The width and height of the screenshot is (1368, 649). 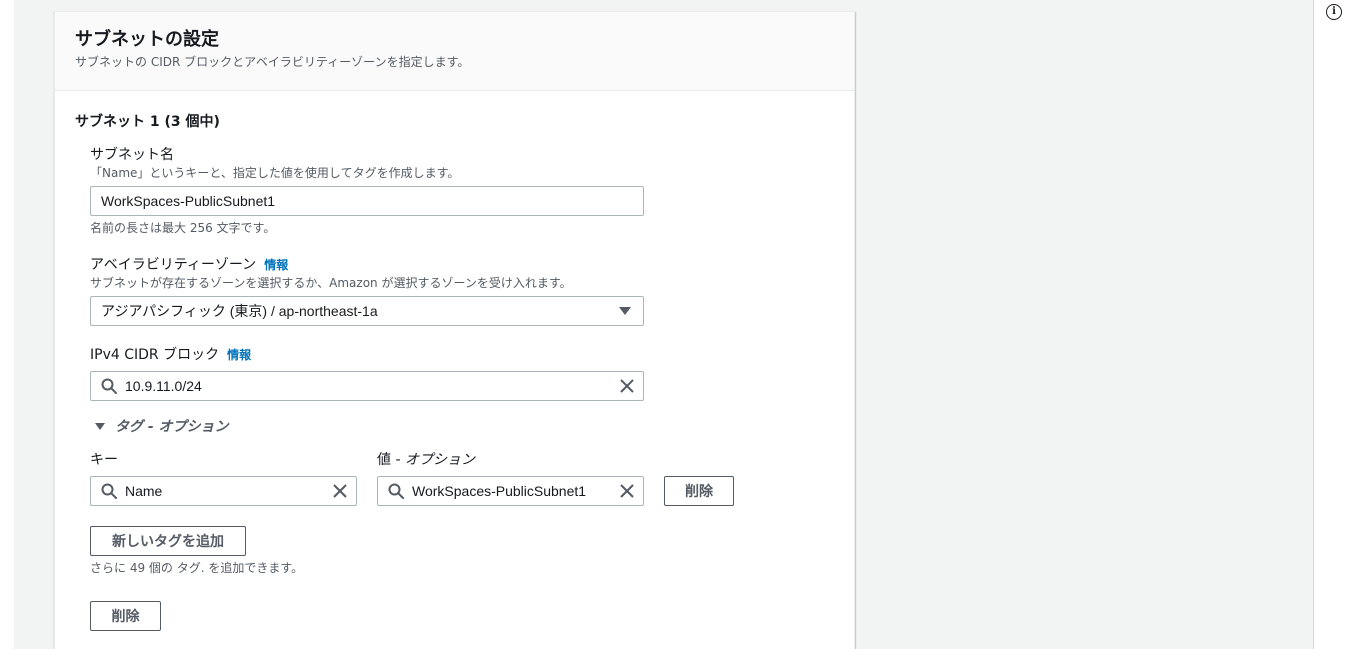 What do you see at coordinates (275, 173) in the screenshot?
I see `subnet-name-description: 「Name」というキーと、指定した値を使用してタグを作成します。` at bounding box center [275, 173].